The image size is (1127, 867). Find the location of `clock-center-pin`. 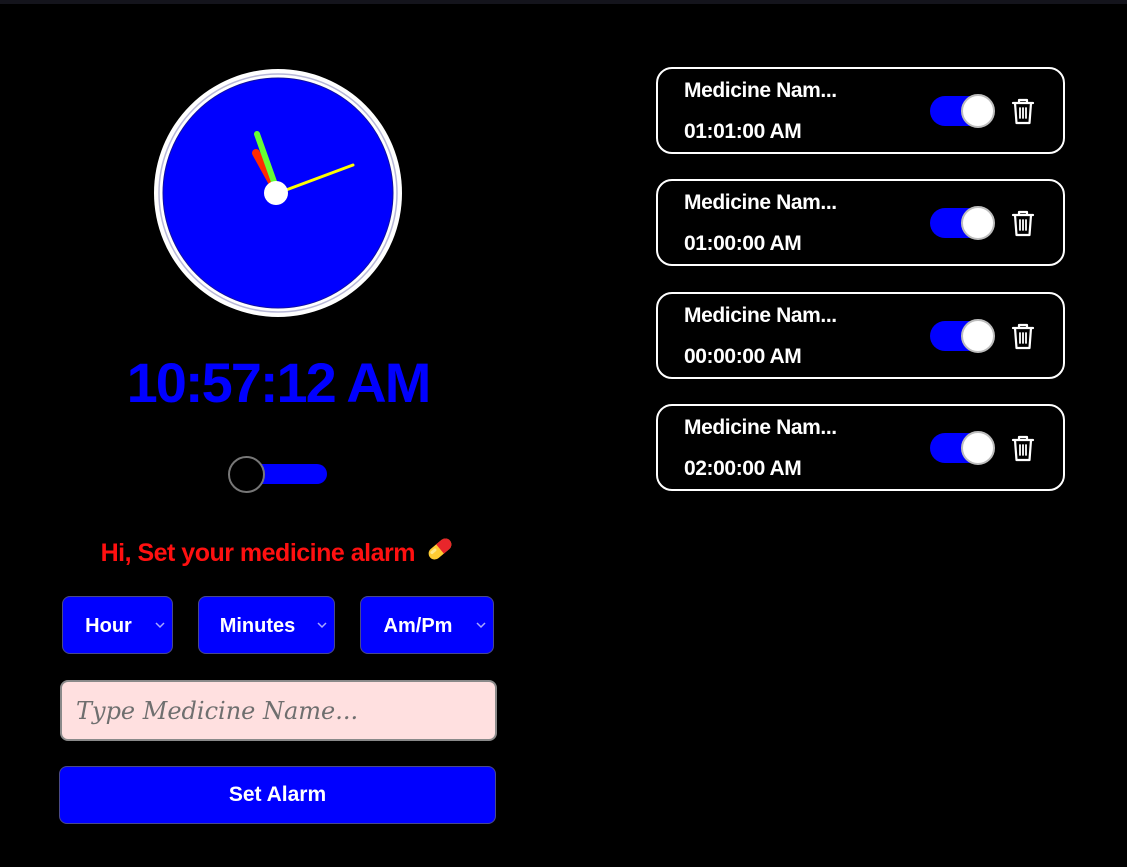

clock-center-pin is located at coordinates (276, 193).